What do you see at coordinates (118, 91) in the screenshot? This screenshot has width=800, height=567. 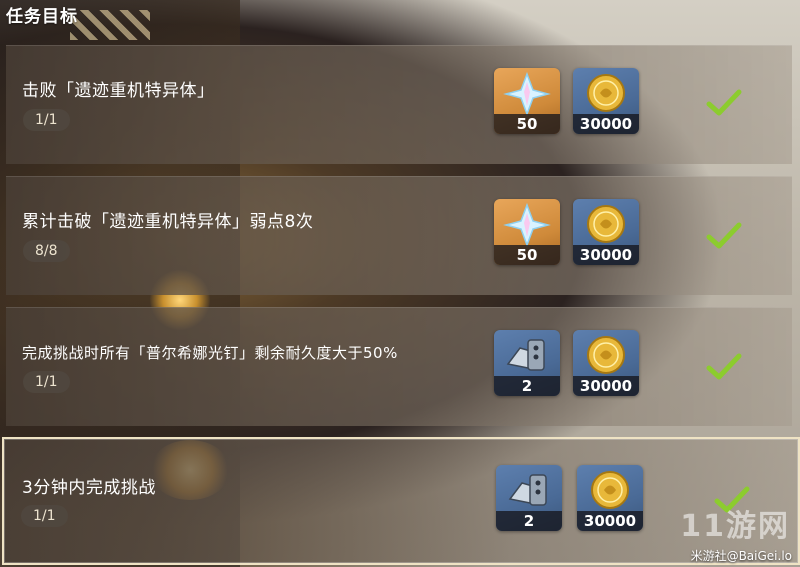 I see `objective-title: 击败「遗迹重机特异体」` at bounding box center [118, 91].